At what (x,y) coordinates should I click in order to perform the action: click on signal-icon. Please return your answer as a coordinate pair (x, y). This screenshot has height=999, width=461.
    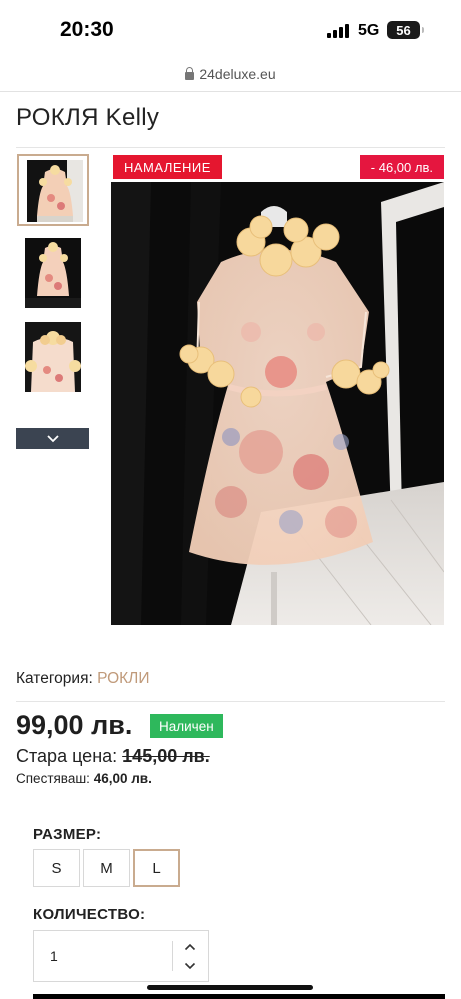
    Looking at the image, I should click on (338, 31).